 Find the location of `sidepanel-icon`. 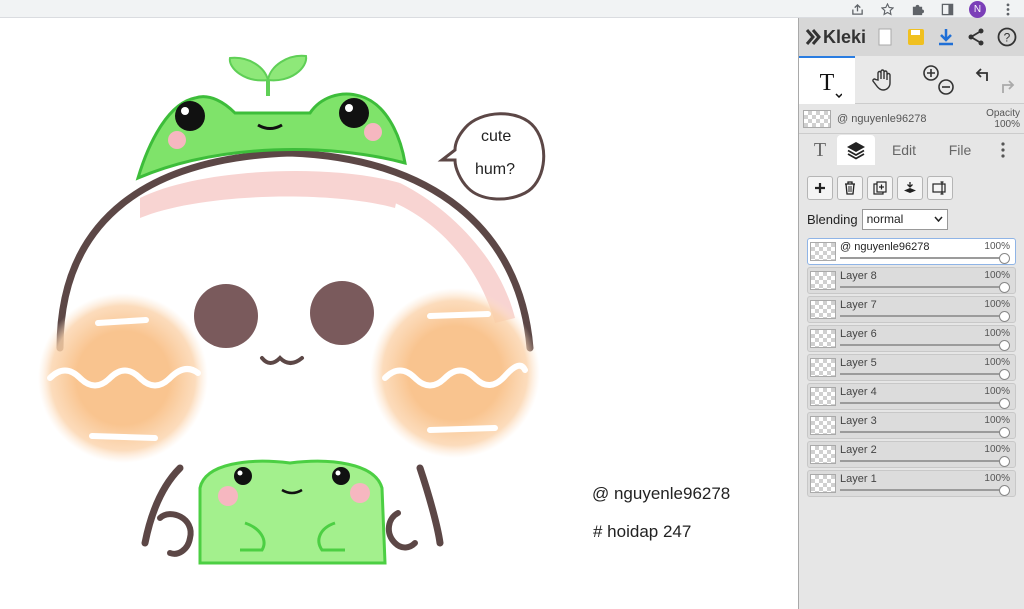

sidepanel-icon is located at coordinates (947, 9).